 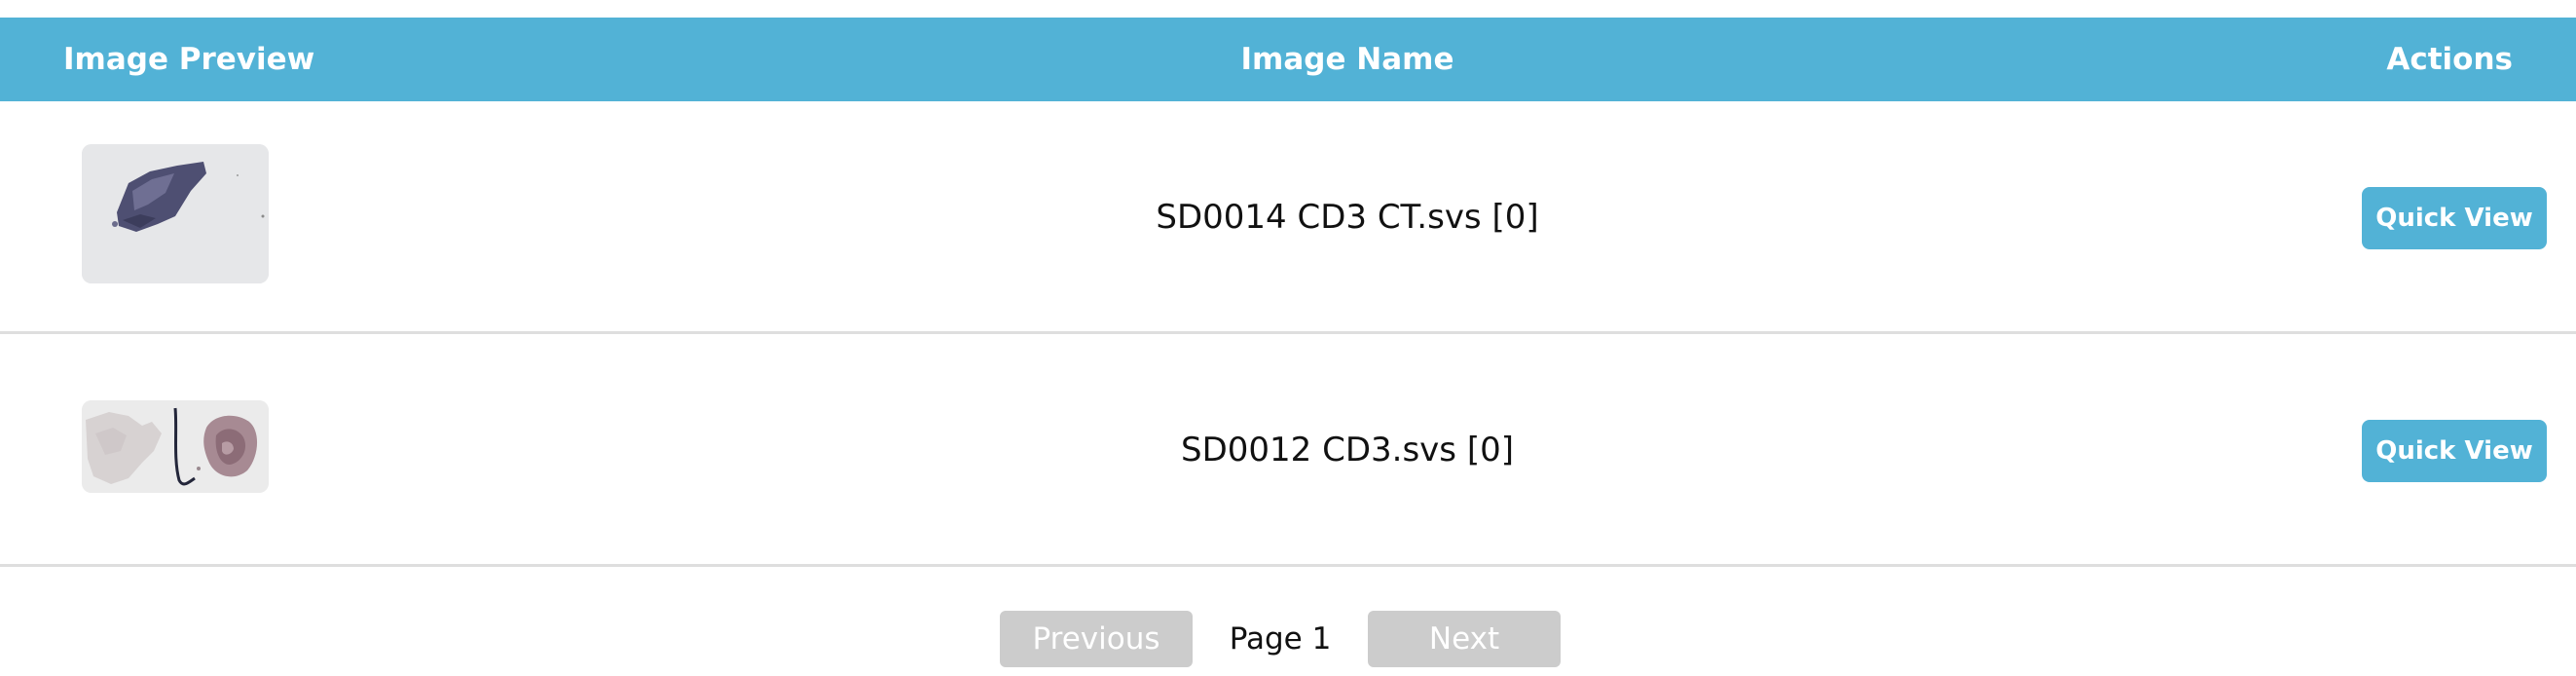 I want to click on page-indicator: Page 1, so click(x=1280, y=639).